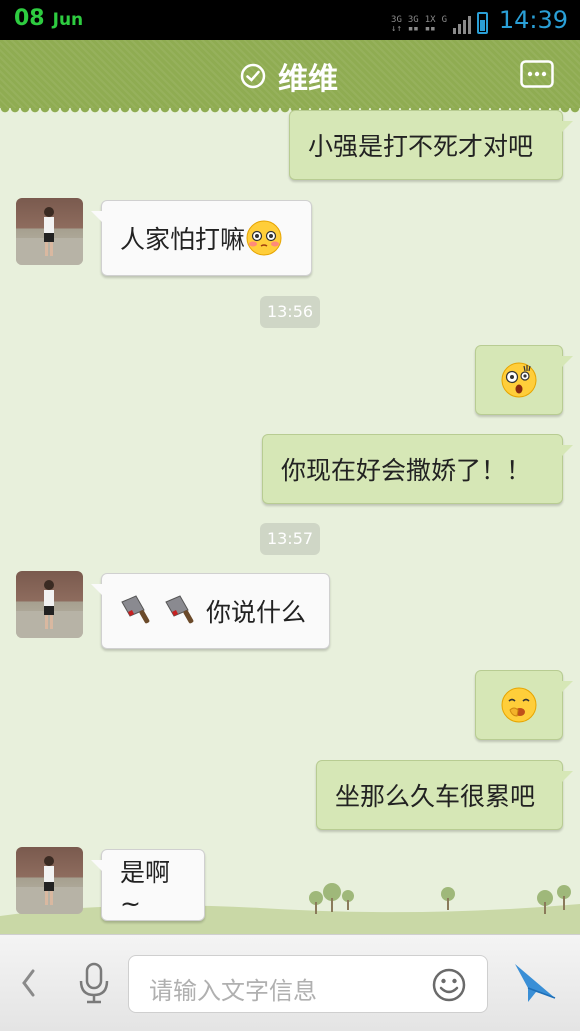 The width and height of the screenshot is (580, 1031). I want to click on message-sent: 小强是打不死才对吧, so click(431, 145).